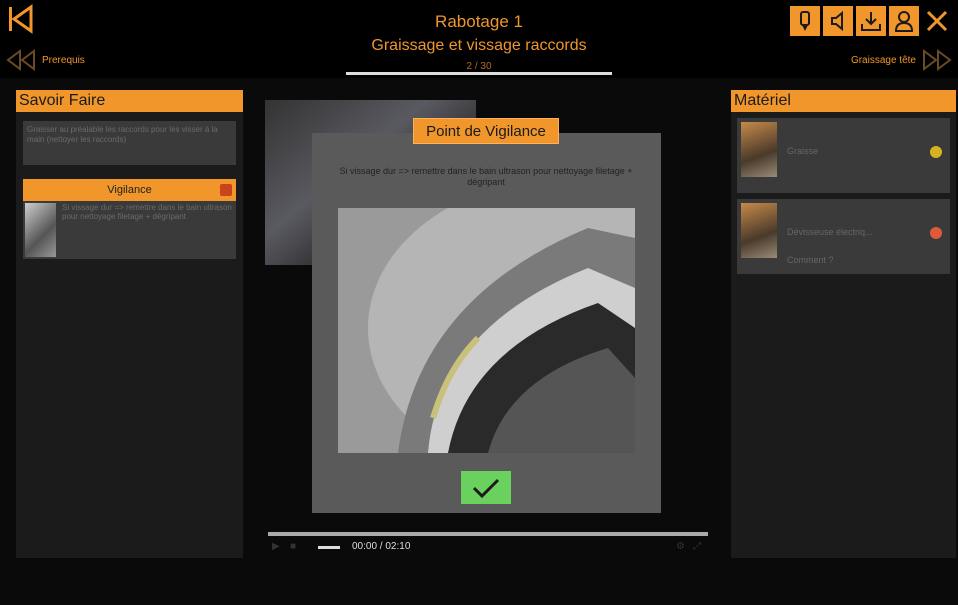 The height and width of the screenshot is (605, 958). I want to click on vigilance-thumbnail, so click(41, 230).